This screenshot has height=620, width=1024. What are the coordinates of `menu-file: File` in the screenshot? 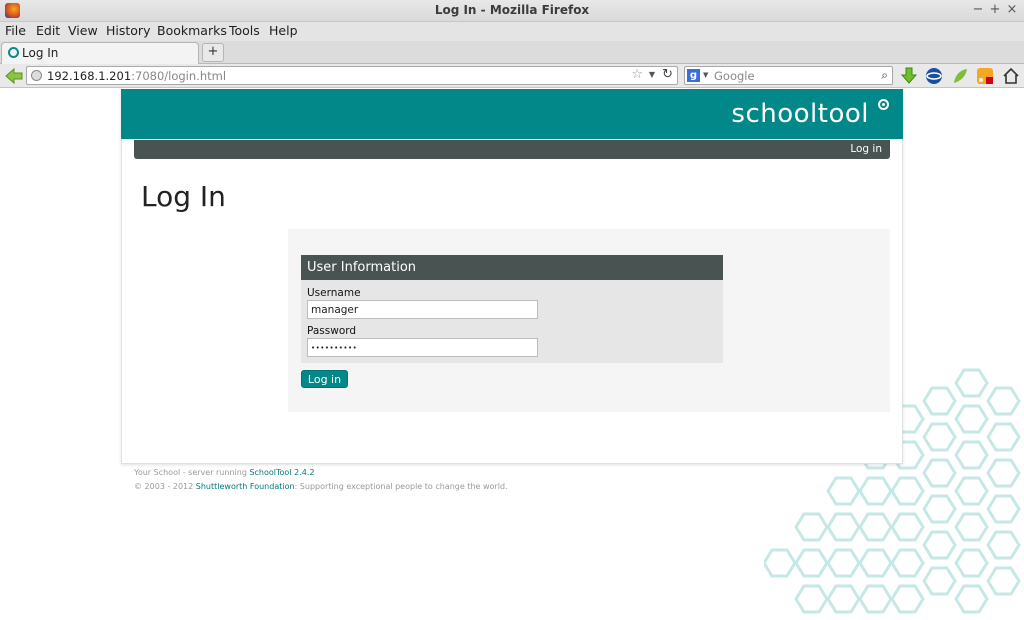 It's located at (15, 30).